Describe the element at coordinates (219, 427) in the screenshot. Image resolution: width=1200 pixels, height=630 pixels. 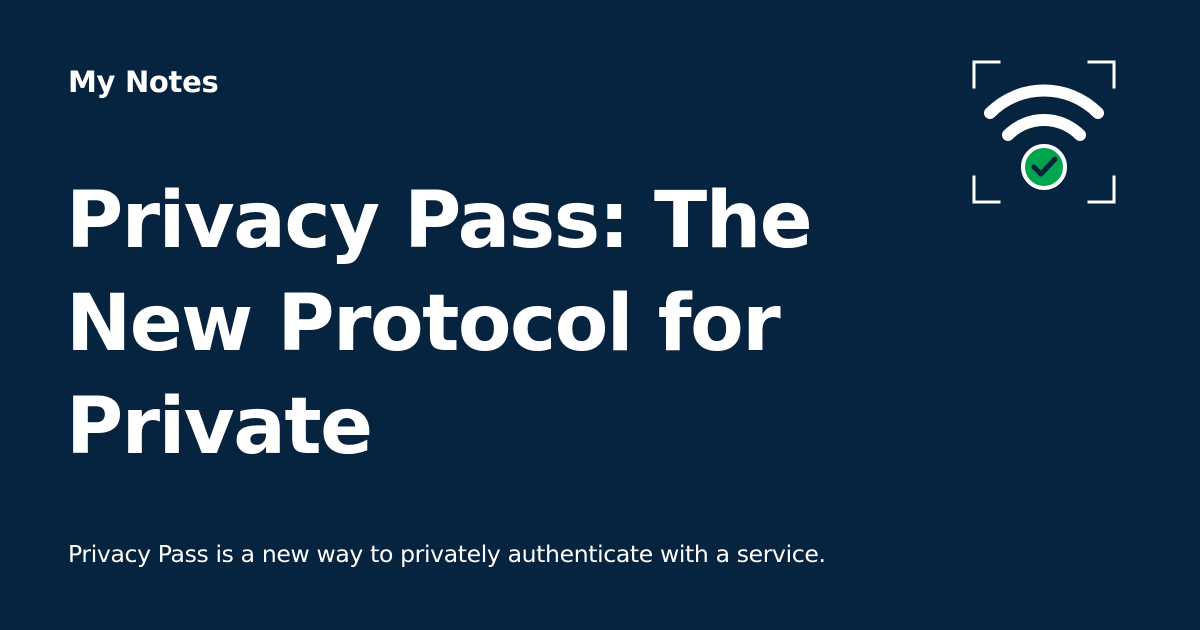
I see `article-title-line-3: Private` at that location.